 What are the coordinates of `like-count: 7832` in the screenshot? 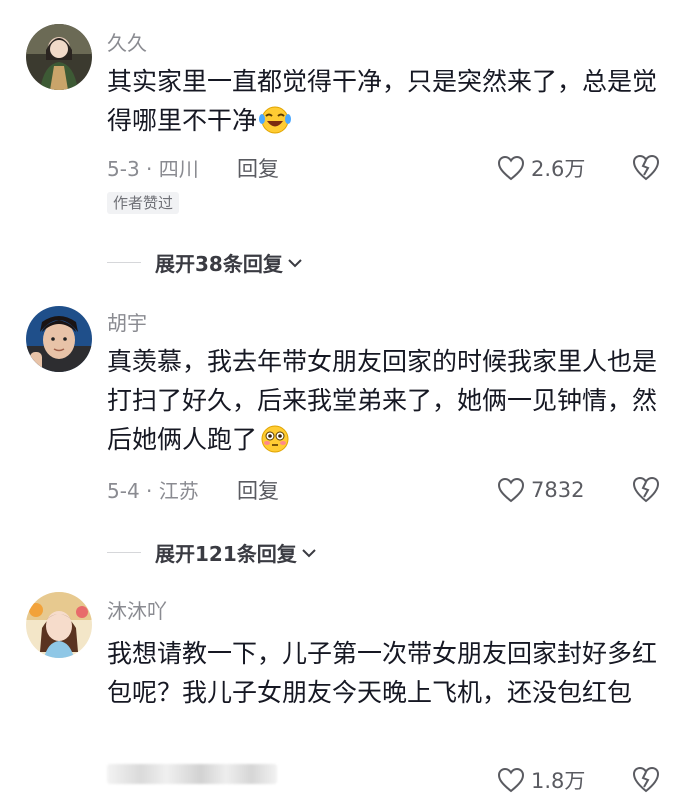 It's located at (558, 490).